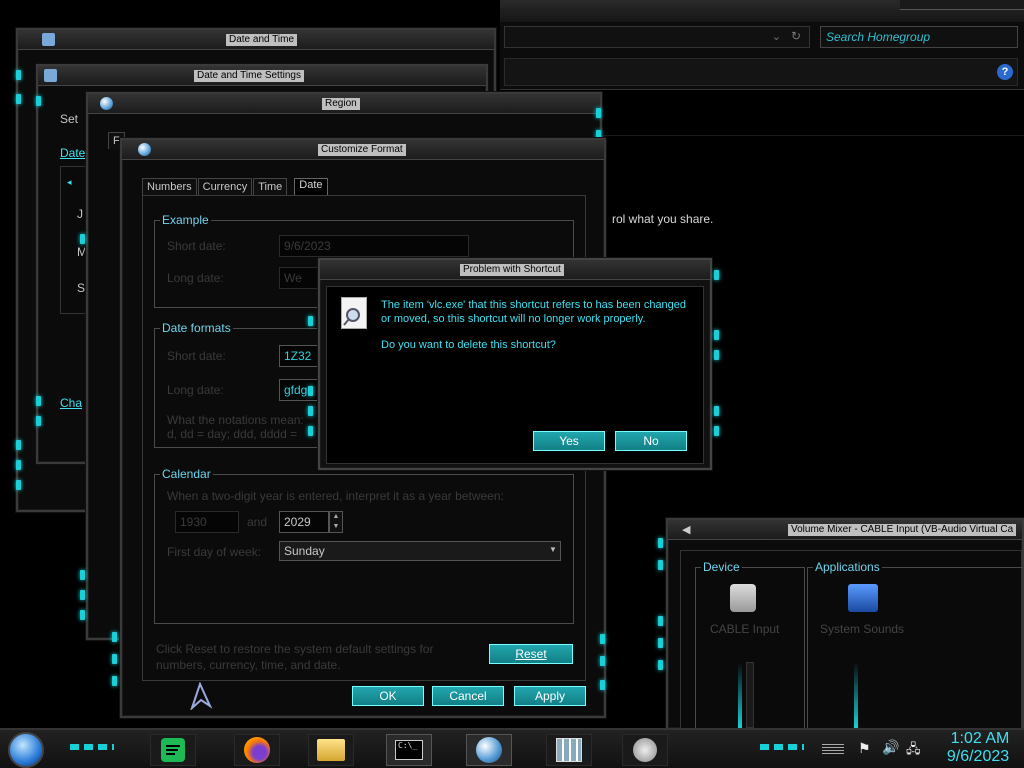 The image size is (1024, 768). I want to click on problem-question: Do you want to delete this shortcut?, so click(468, 345).